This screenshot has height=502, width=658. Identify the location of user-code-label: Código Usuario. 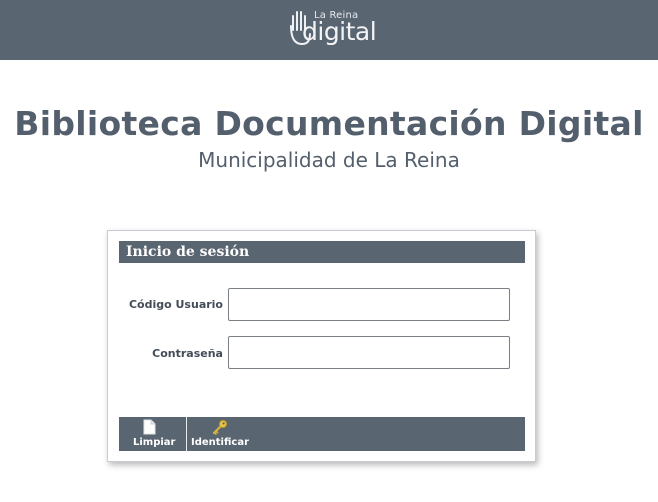
(175, 304).